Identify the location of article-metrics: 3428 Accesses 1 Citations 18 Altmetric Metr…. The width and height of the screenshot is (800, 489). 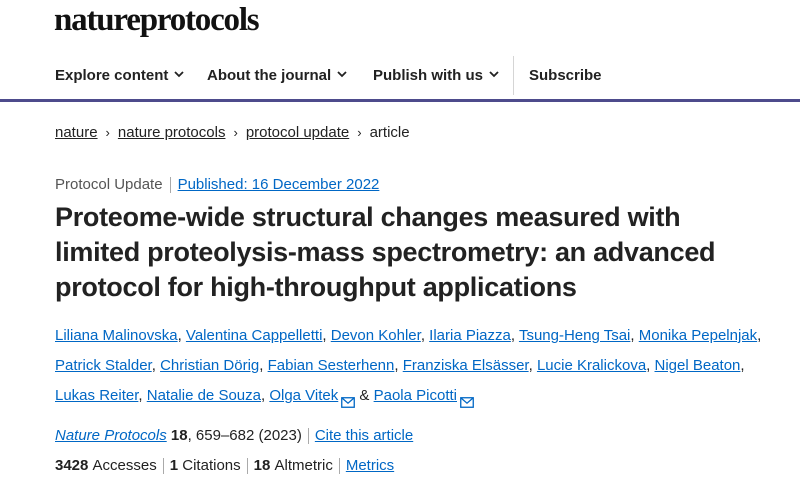
(224, 466).